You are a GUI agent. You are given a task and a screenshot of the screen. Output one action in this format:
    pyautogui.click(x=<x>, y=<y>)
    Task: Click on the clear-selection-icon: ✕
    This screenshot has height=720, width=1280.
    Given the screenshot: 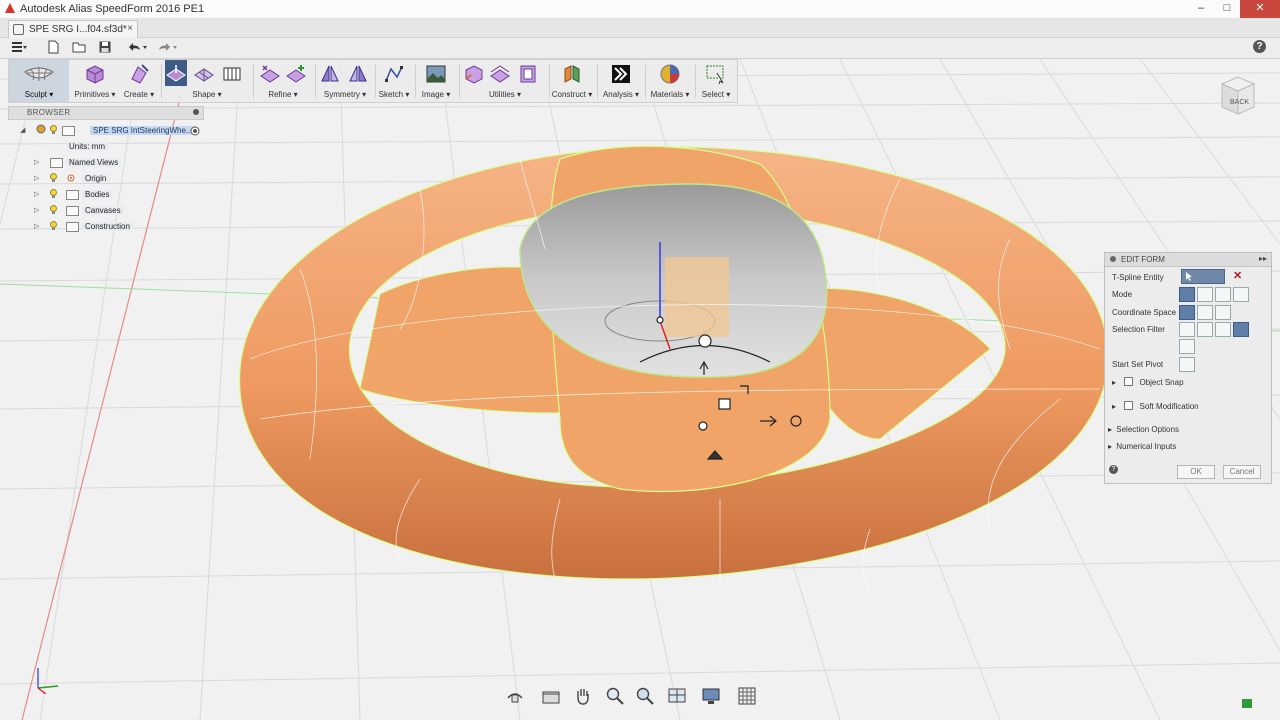 What is the action you would take?
    pyautogui.click(x=1237, y=275)
    